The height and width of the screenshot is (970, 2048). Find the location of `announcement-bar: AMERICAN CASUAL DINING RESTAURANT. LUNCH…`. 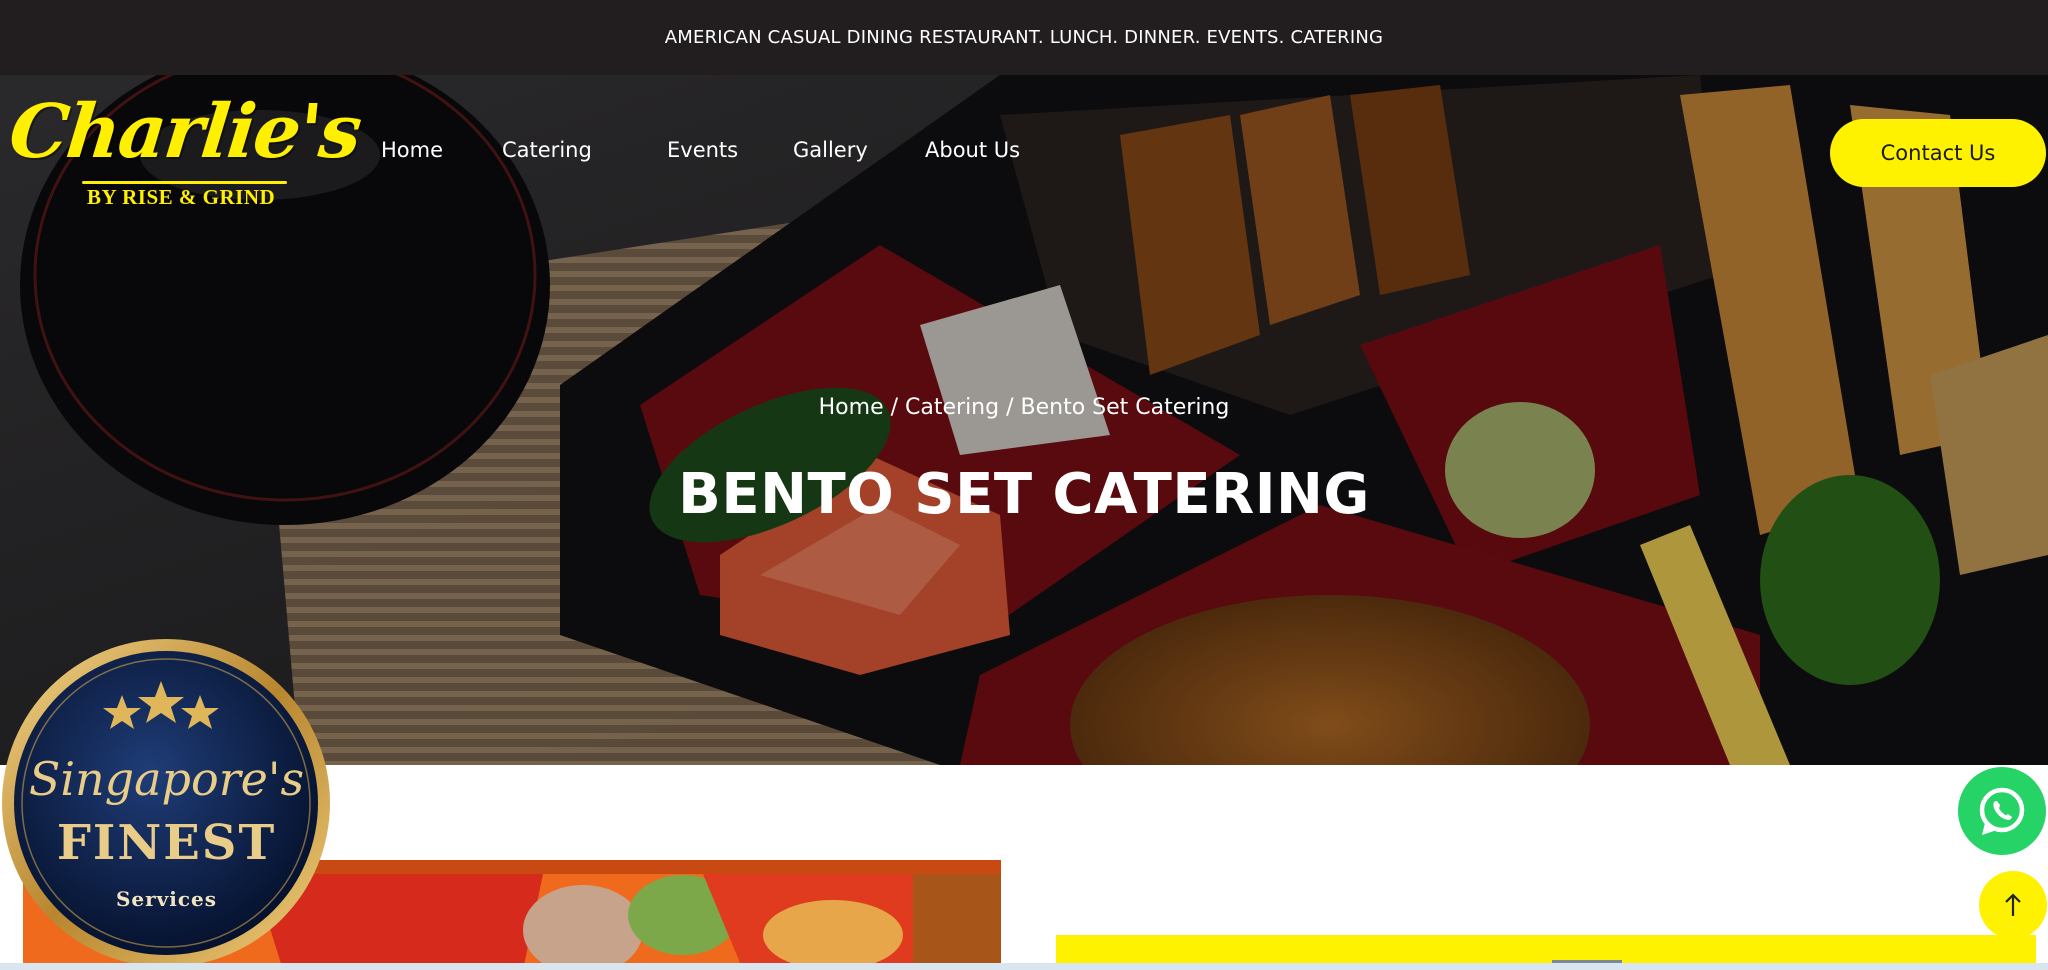

announcement-bar: AMERICAN CASUAL DINING RESTAURANT. LUNCH… is located at coordinates (1024, 37).